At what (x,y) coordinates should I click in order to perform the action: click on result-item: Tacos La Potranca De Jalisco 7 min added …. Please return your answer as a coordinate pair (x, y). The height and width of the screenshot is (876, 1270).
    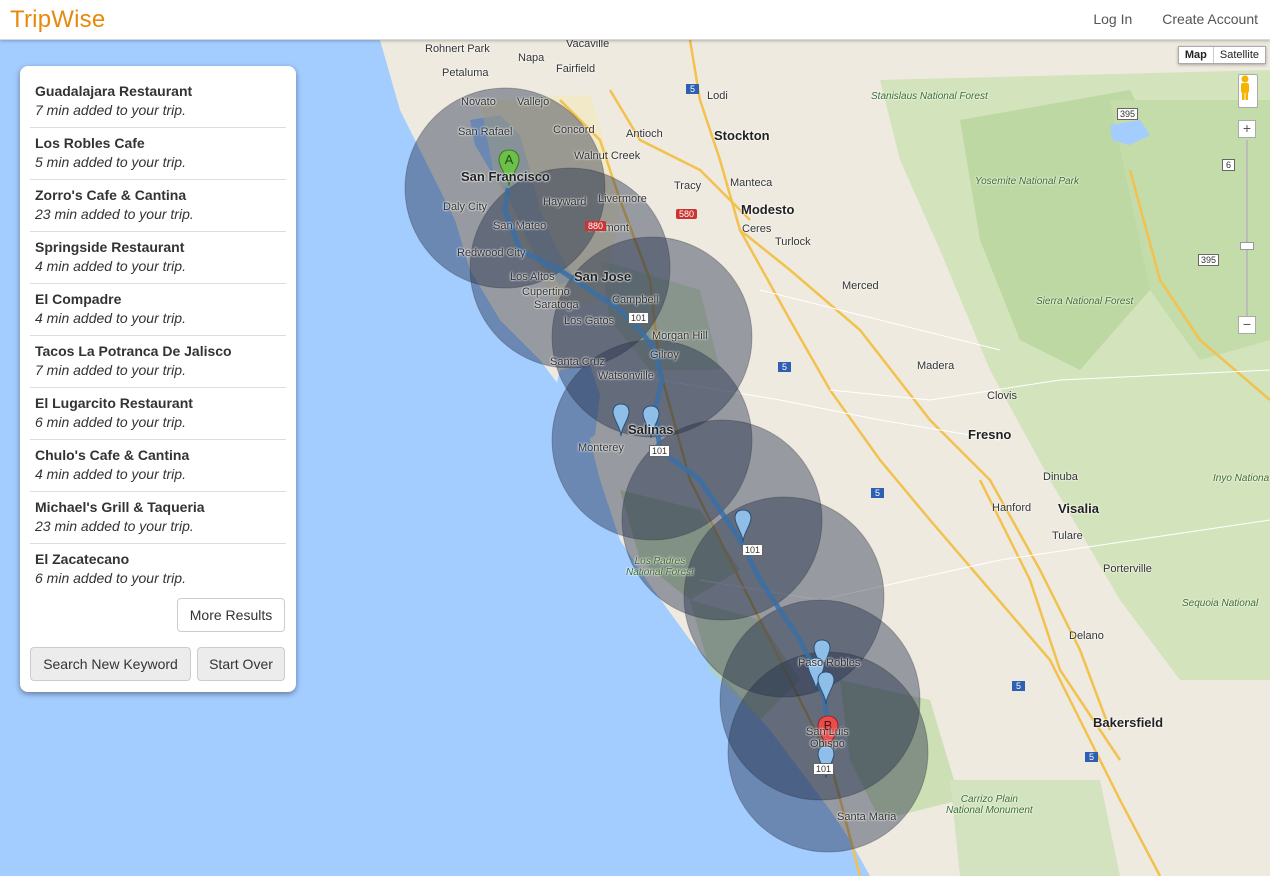
    Looking at the image, I should click on (158, 362).